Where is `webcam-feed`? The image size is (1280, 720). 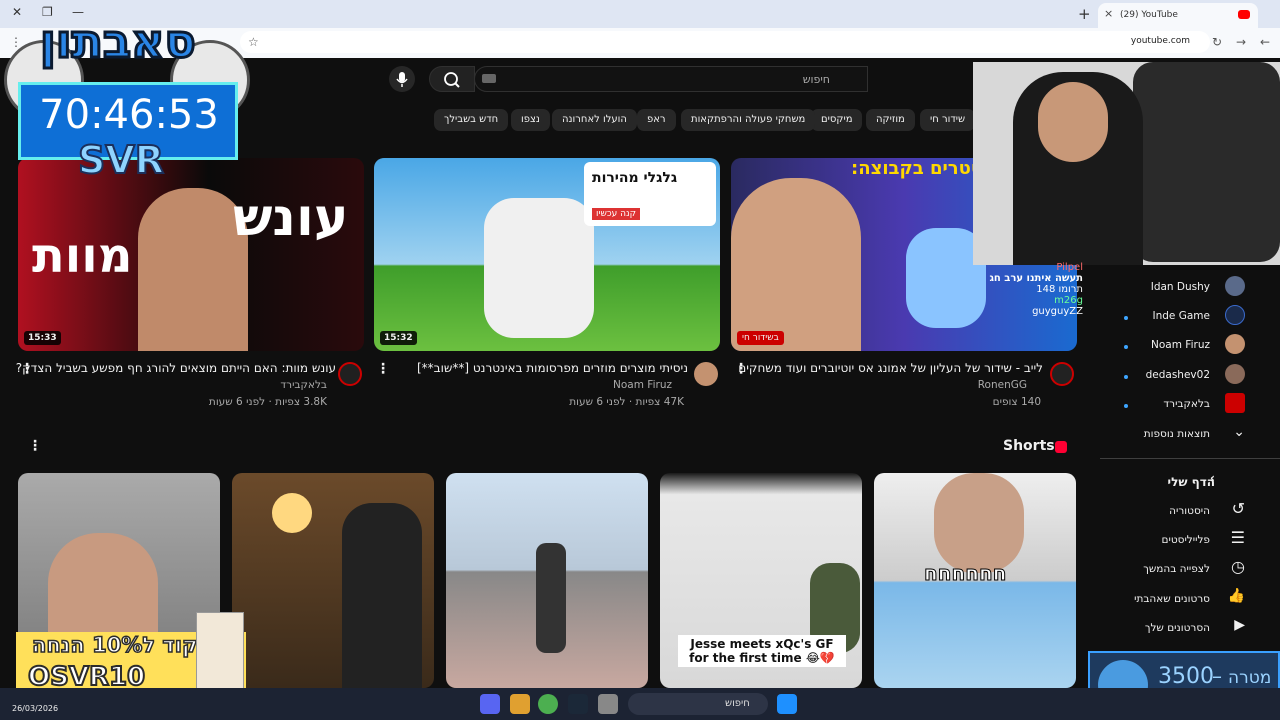 webcam-feed is located at coordinates (1126, 163).